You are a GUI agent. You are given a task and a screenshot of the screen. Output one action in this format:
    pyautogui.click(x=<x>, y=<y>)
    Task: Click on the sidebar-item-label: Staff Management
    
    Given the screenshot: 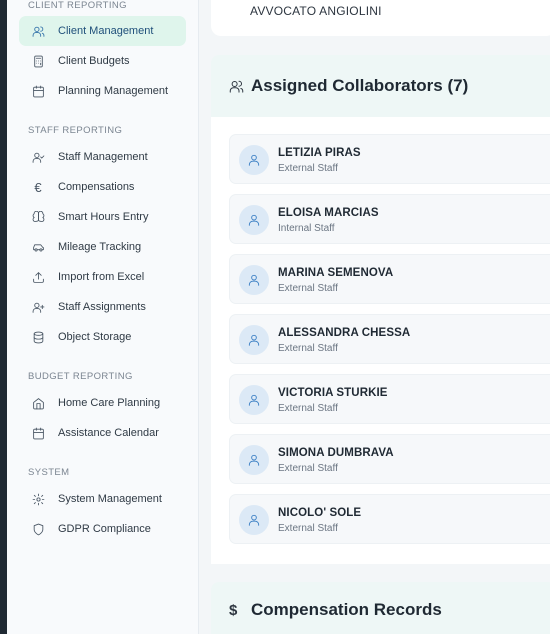 What is the action you would take?
    pyautogui.click(x=103, y=157)
    